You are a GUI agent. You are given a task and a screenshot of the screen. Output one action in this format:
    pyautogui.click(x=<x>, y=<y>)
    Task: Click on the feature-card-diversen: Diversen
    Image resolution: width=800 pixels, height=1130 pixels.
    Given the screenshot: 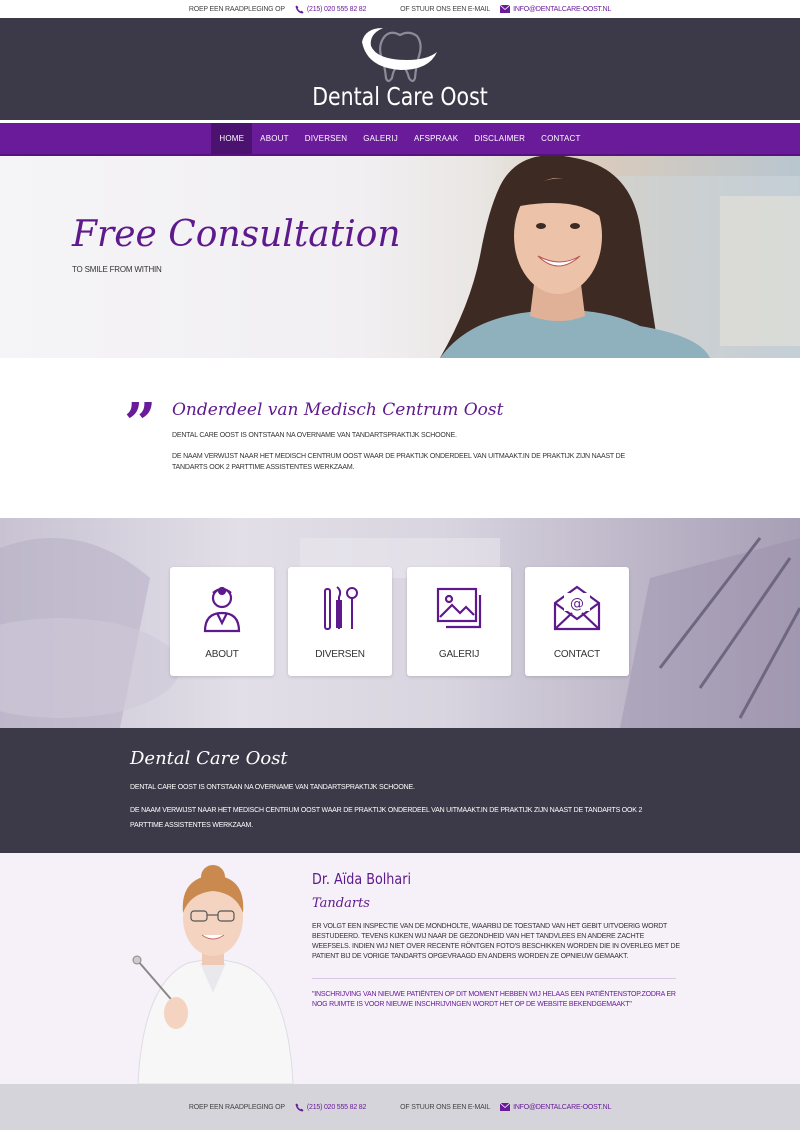 What is the action you would take?
    pyautogui.click(x=340, y=621)
    